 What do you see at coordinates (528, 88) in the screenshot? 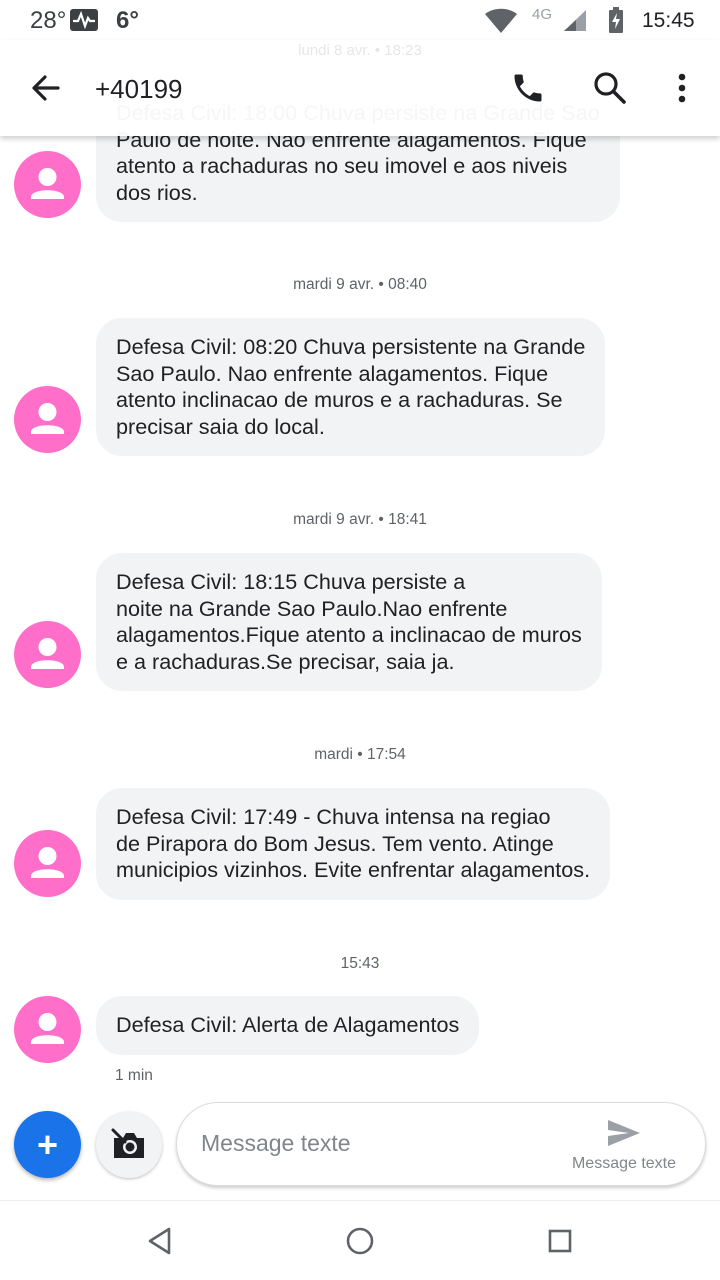
I see `phone-icon` at bounding box center [528, 88].